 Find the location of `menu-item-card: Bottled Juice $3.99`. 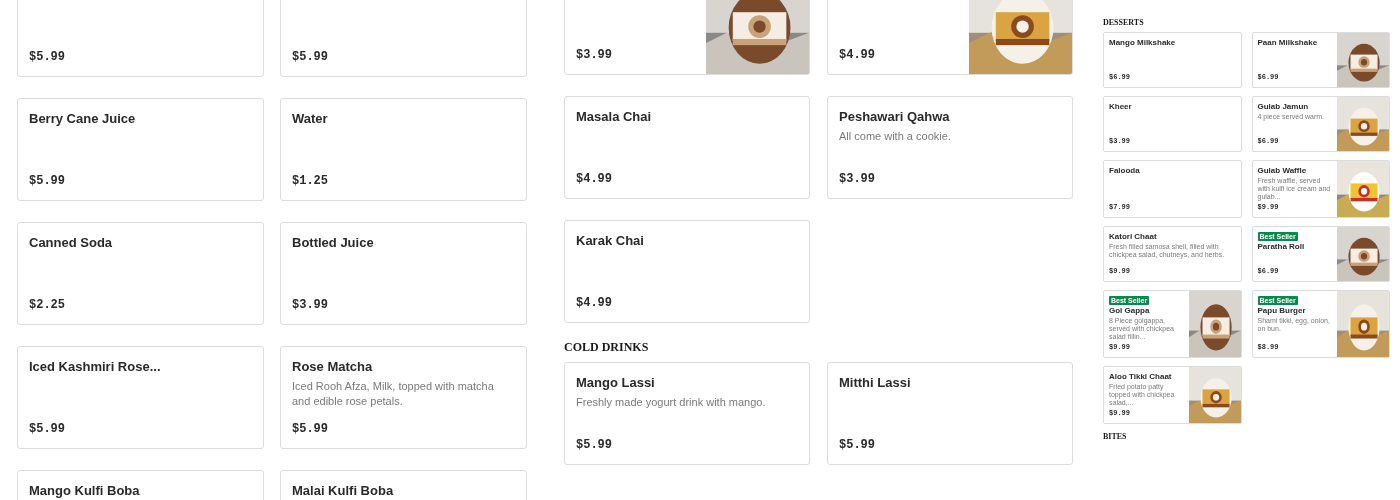

menu-item-card: Bottled Juice $3.99 is located at coordinates (403, 273).